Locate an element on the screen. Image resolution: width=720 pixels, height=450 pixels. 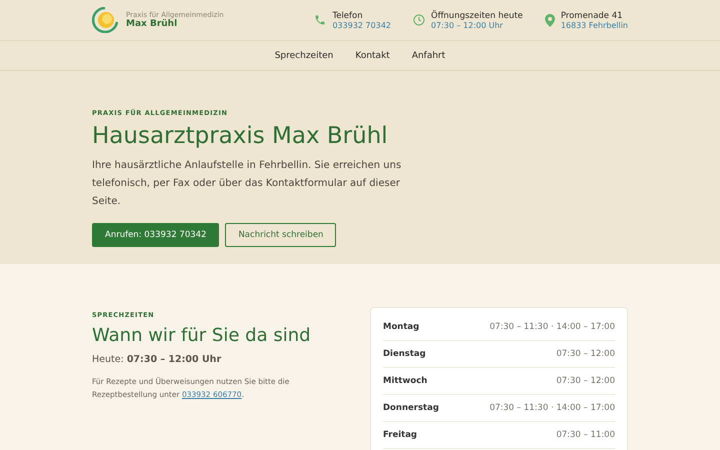
day-label: Donnerstag is located at coordinates (411, 408).